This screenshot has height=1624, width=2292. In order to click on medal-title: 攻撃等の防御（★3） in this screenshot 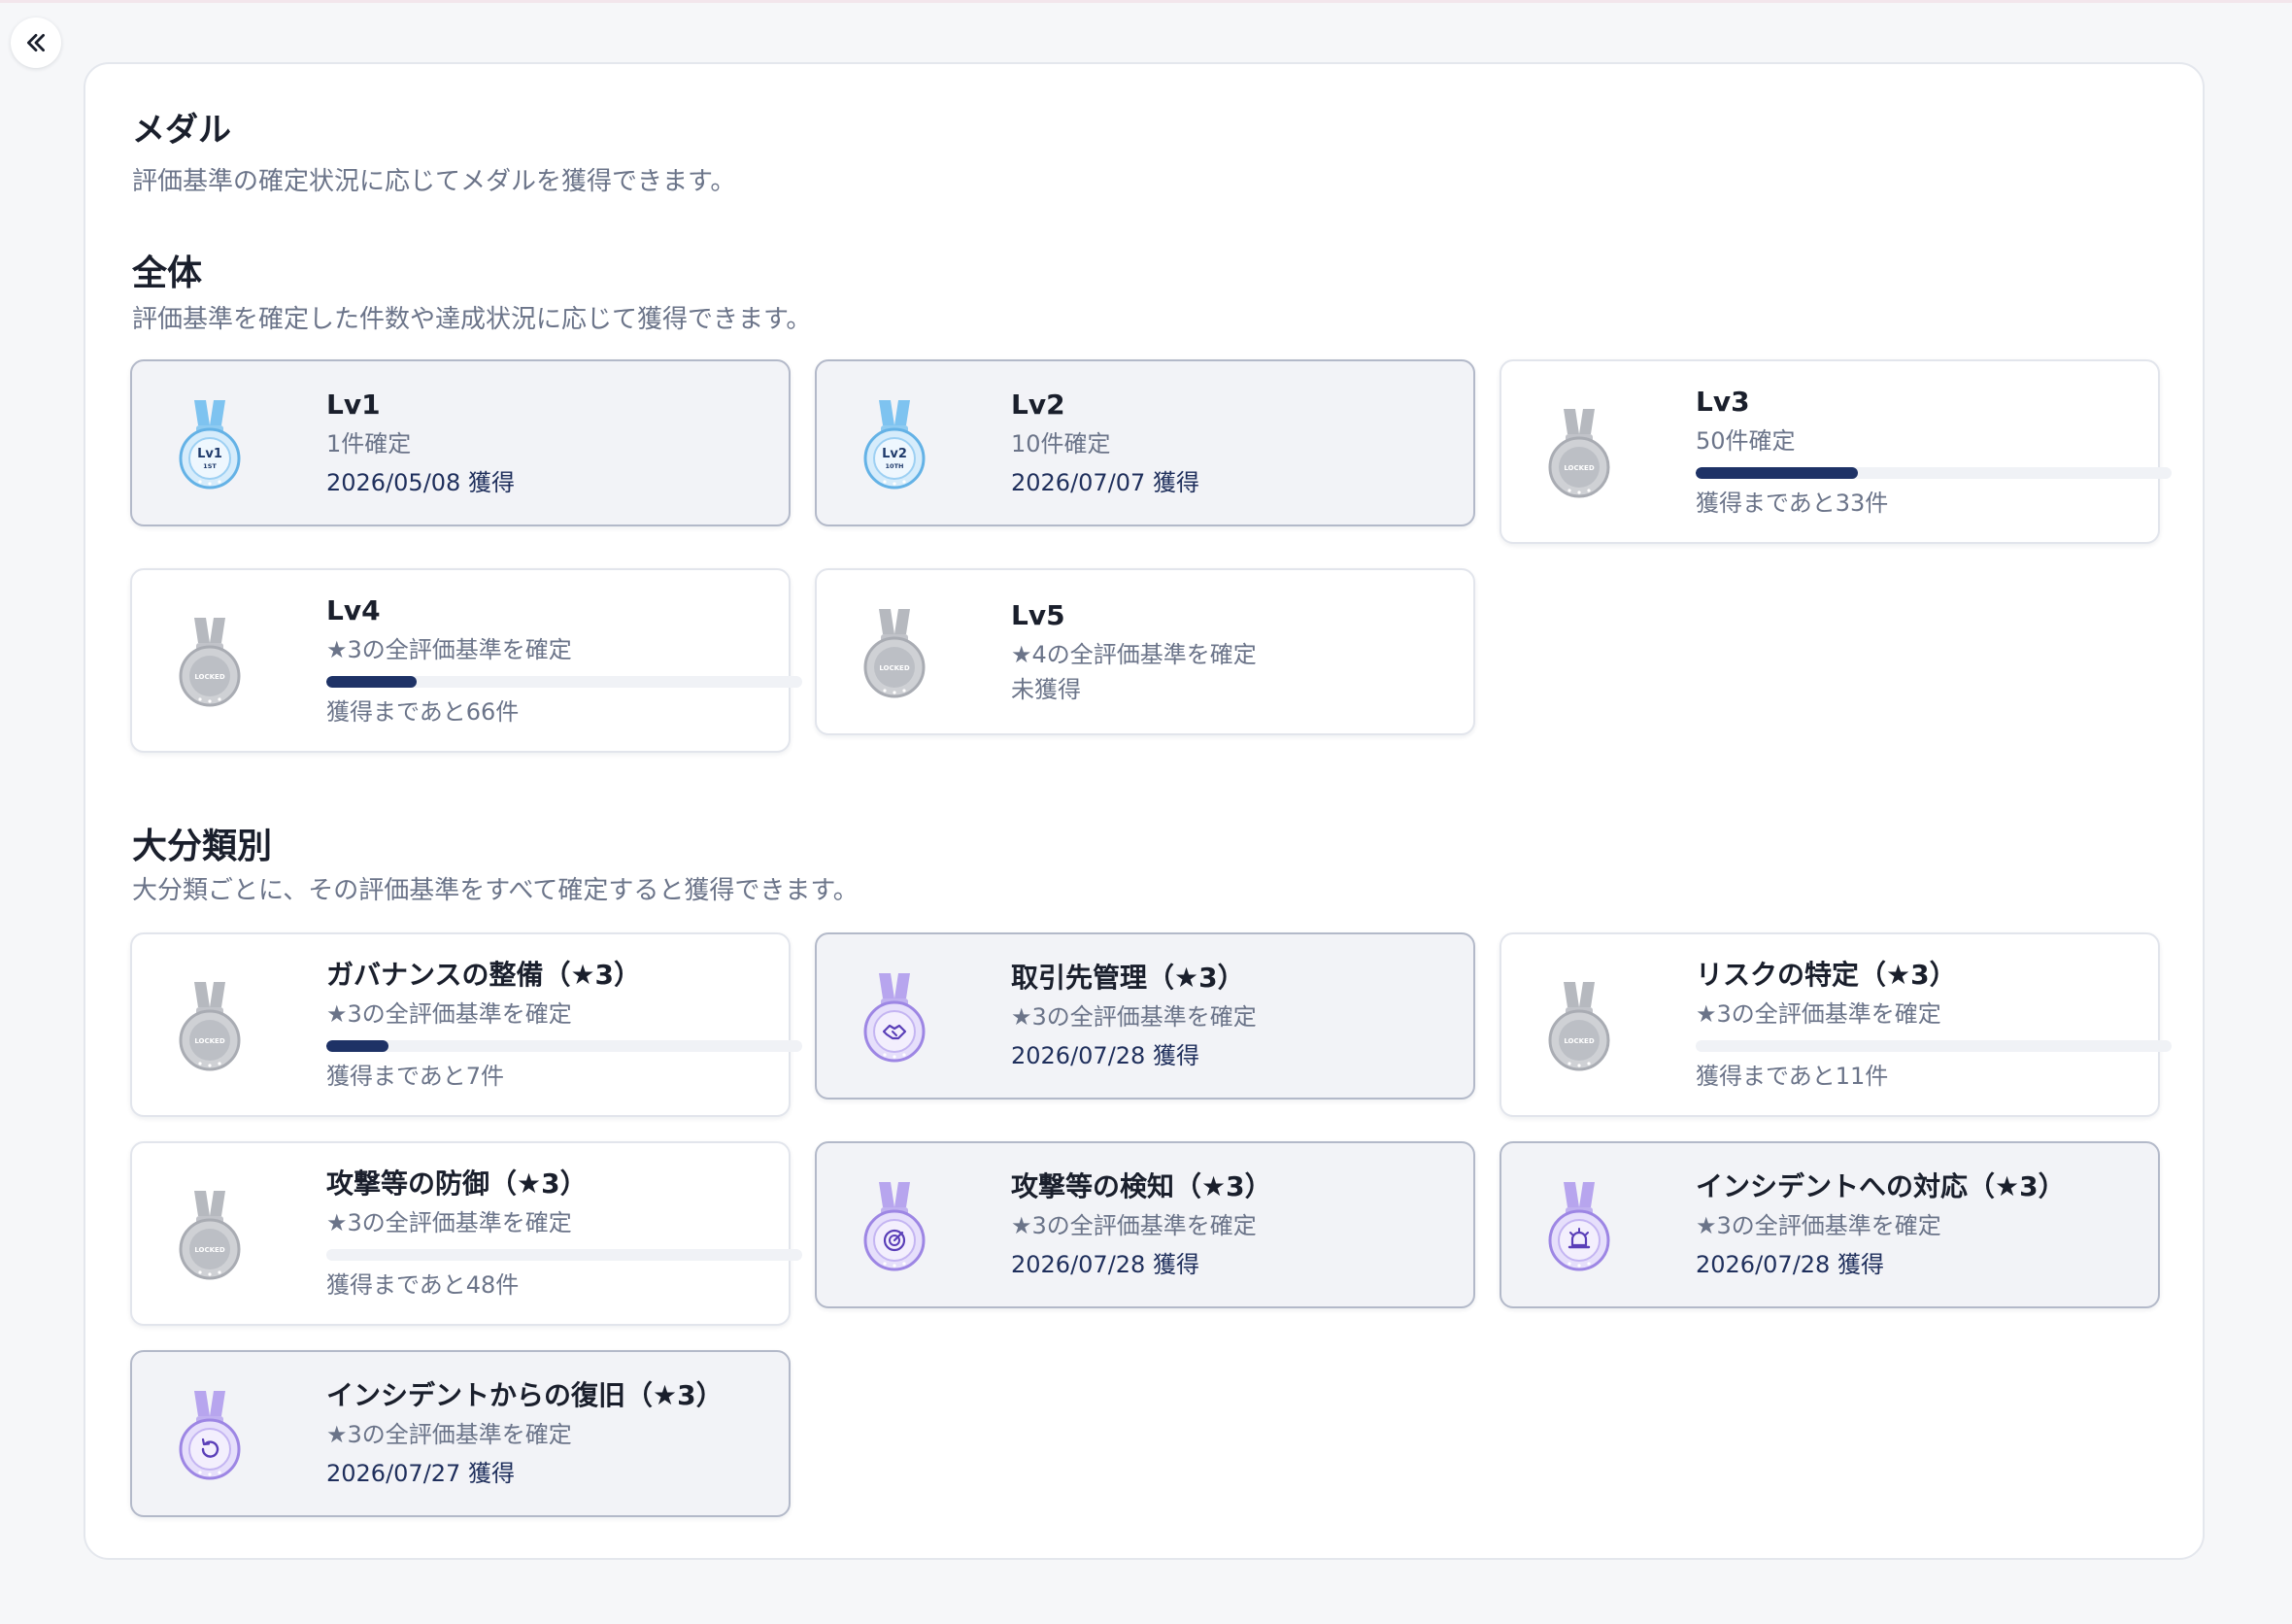, I will do `click(457, 1183)`.